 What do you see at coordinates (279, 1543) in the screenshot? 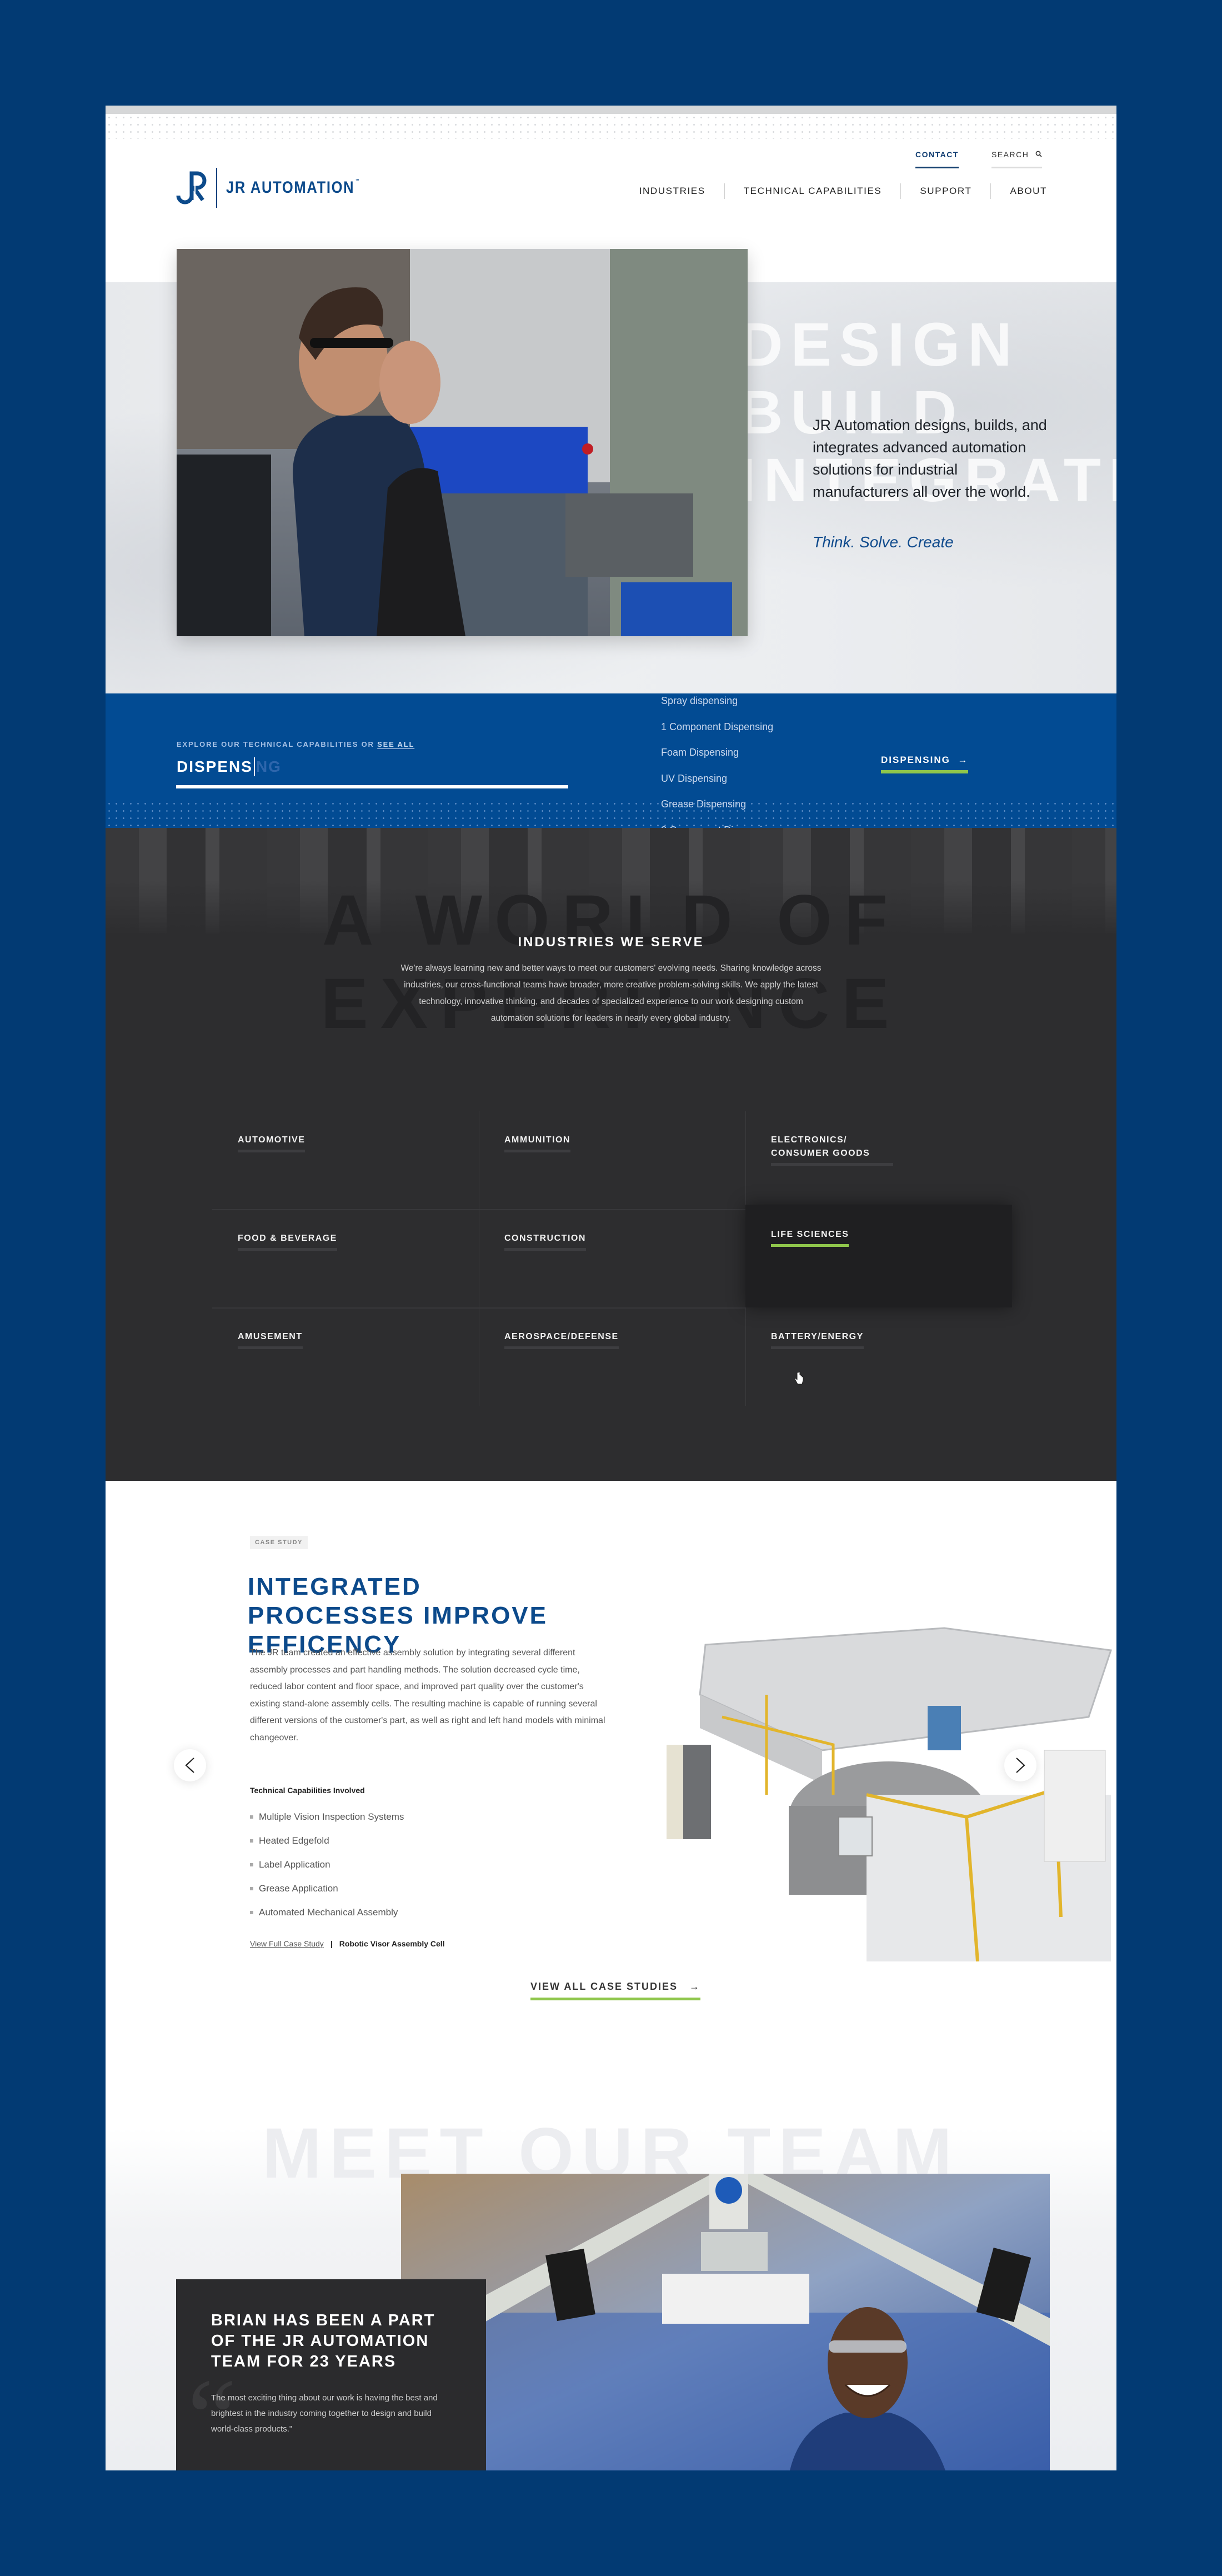
I see `case-study-tag: CASE STUDY` at bounding box center [279, 1543].